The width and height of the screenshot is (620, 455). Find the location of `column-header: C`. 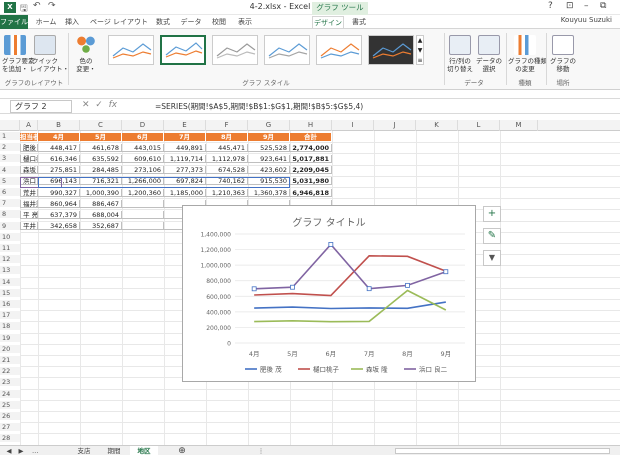

column-header: C is located at coordinates (101, 125).